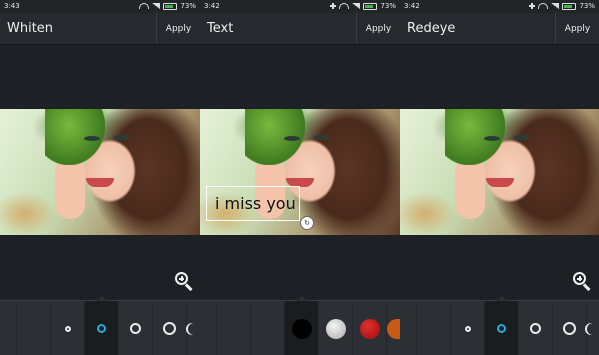 Image resolution: width=599 pixels, height=355 pixels. What do you see at coordinates (30, 28) in the screenshot?
I see `page-title: Whiten` at bounding box center [30, 28].